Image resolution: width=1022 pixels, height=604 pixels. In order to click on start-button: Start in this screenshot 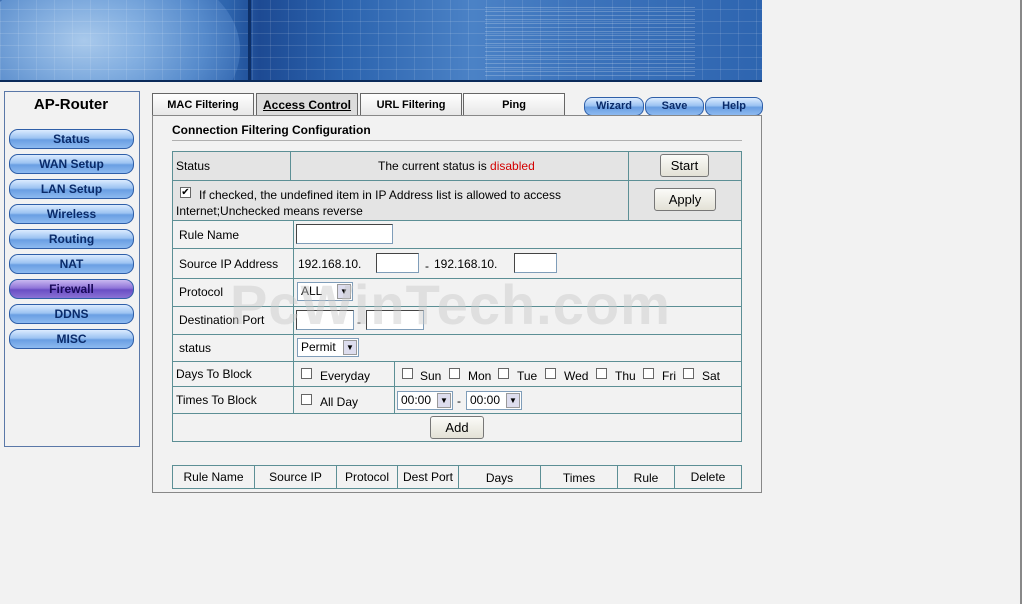, I will do `click(684, 165)`.